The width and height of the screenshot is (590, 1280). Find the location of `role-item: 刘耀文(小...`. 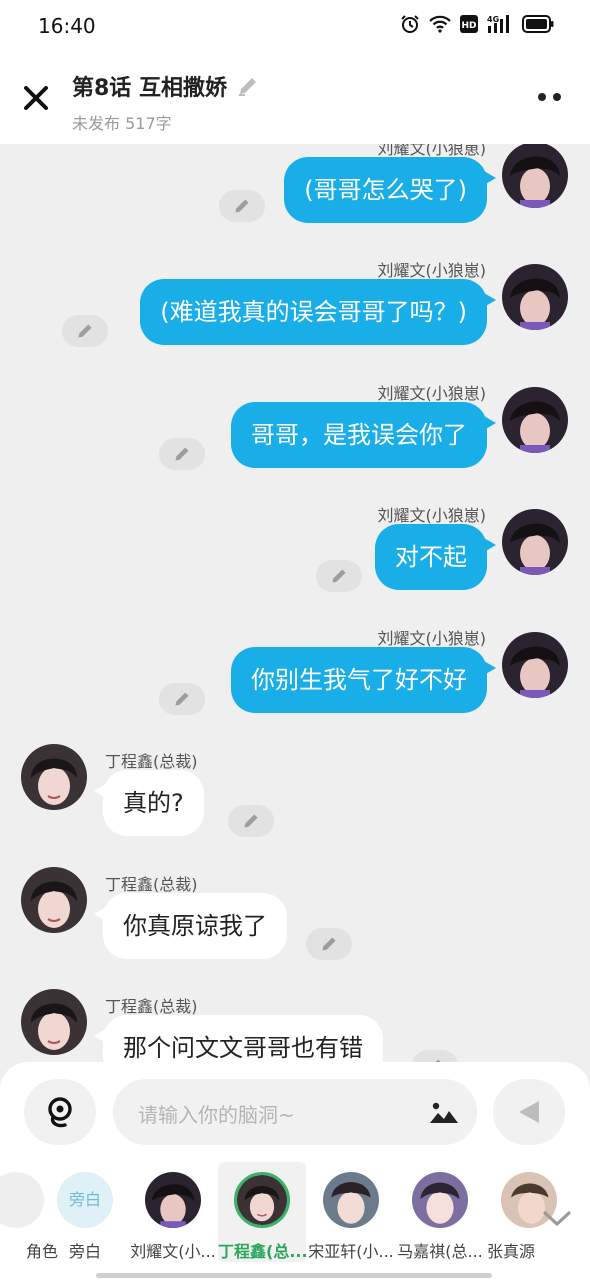

role-item: 刘耀文(小... is located at coordinates (173, 1212).